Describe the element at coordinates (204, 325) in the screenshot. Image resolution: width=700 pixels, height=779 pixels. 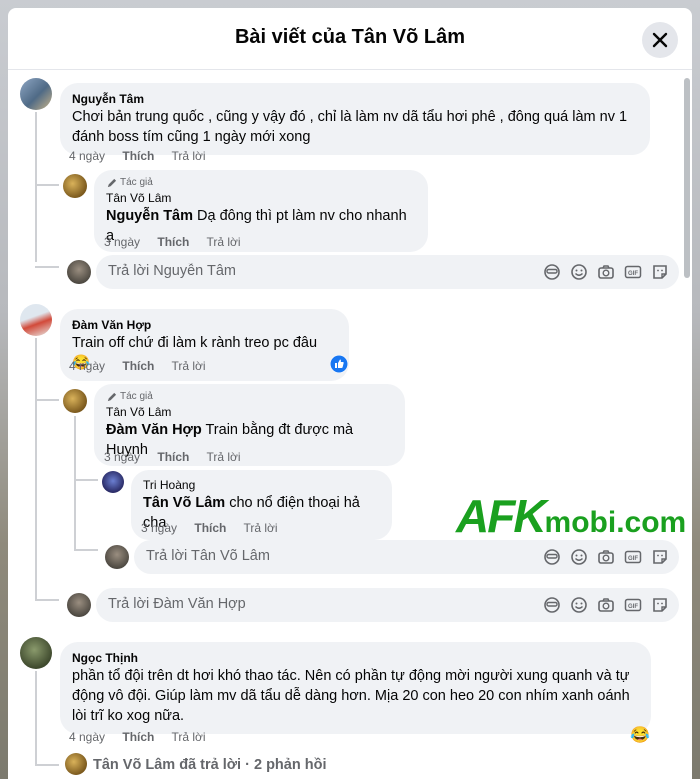
I see `commenter-name: Đàm Văn Hợp` at that location.